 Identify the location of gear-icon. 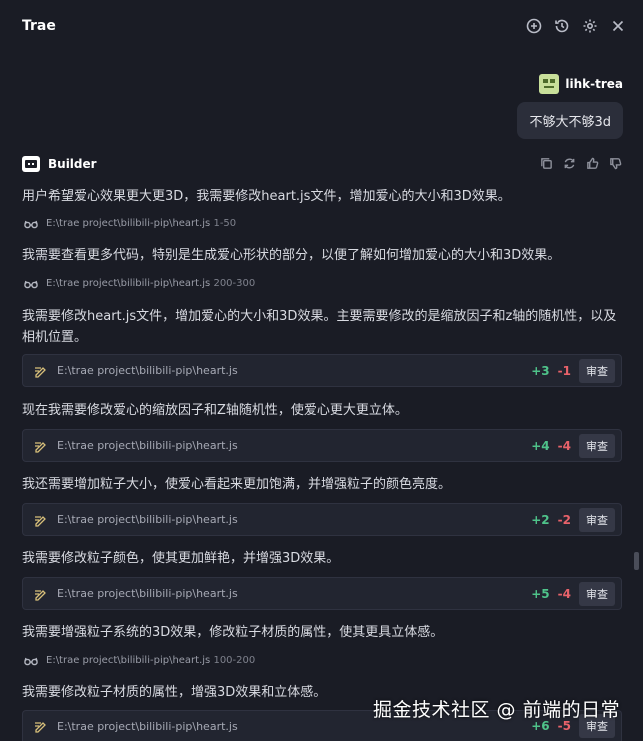
(590, 26).